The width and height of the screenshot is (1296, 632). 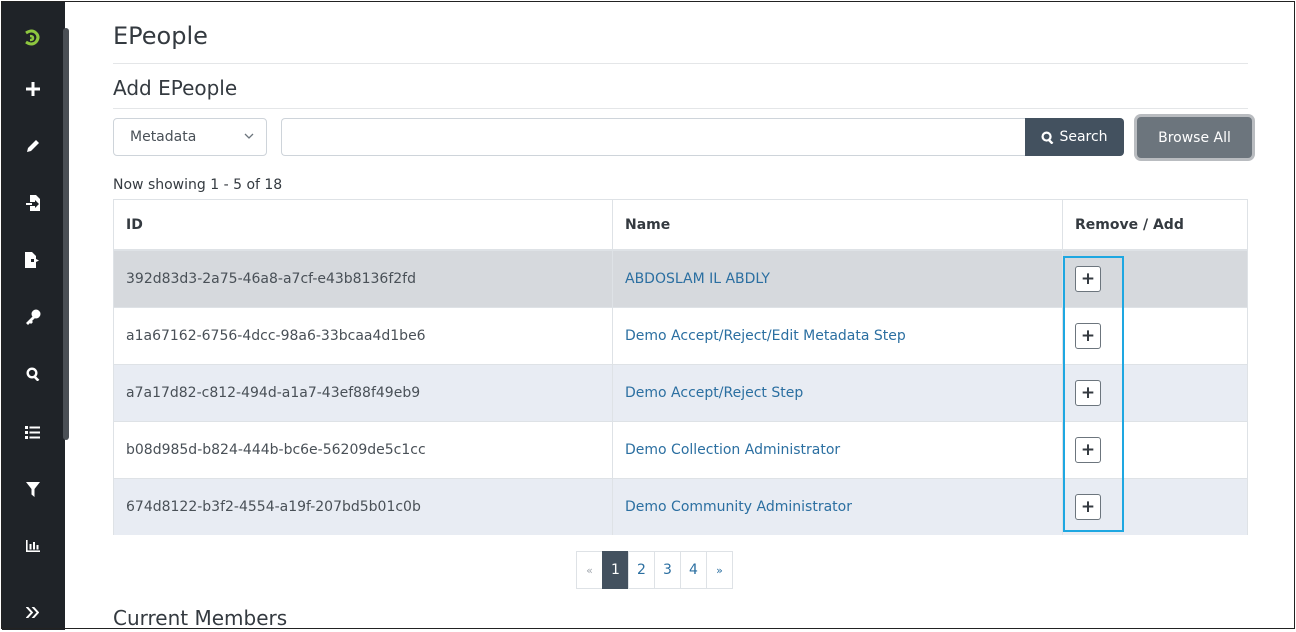 I want to click on search-scope-value: Metadata, so click(x=163, y=137).